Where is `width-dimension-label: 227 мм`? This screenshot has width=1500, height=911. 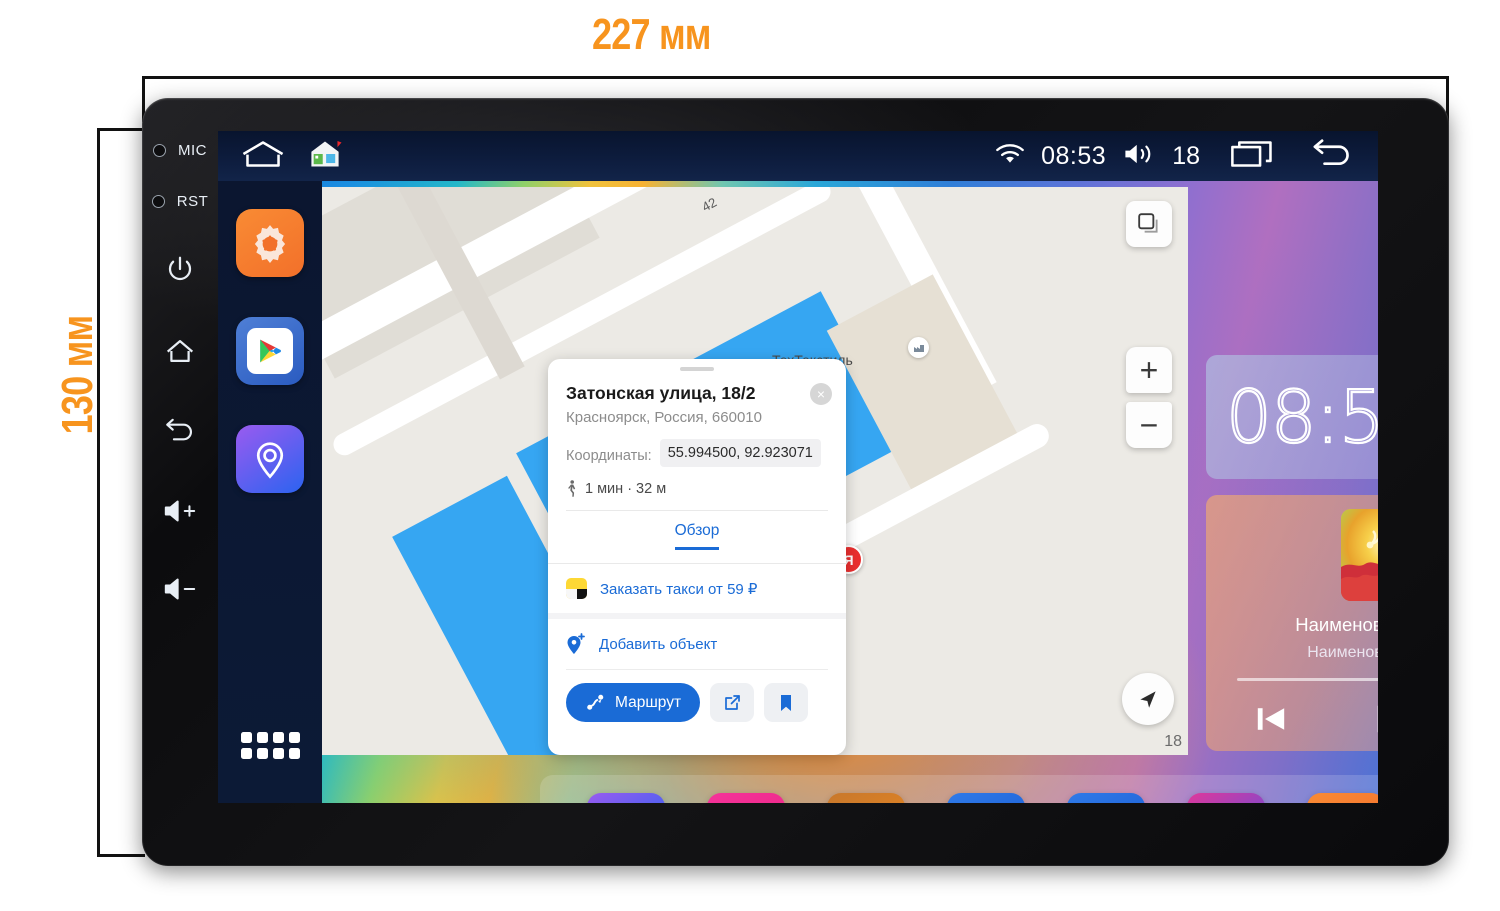 width-dimension-label: 227 мм is located at coordinates (652, 34).